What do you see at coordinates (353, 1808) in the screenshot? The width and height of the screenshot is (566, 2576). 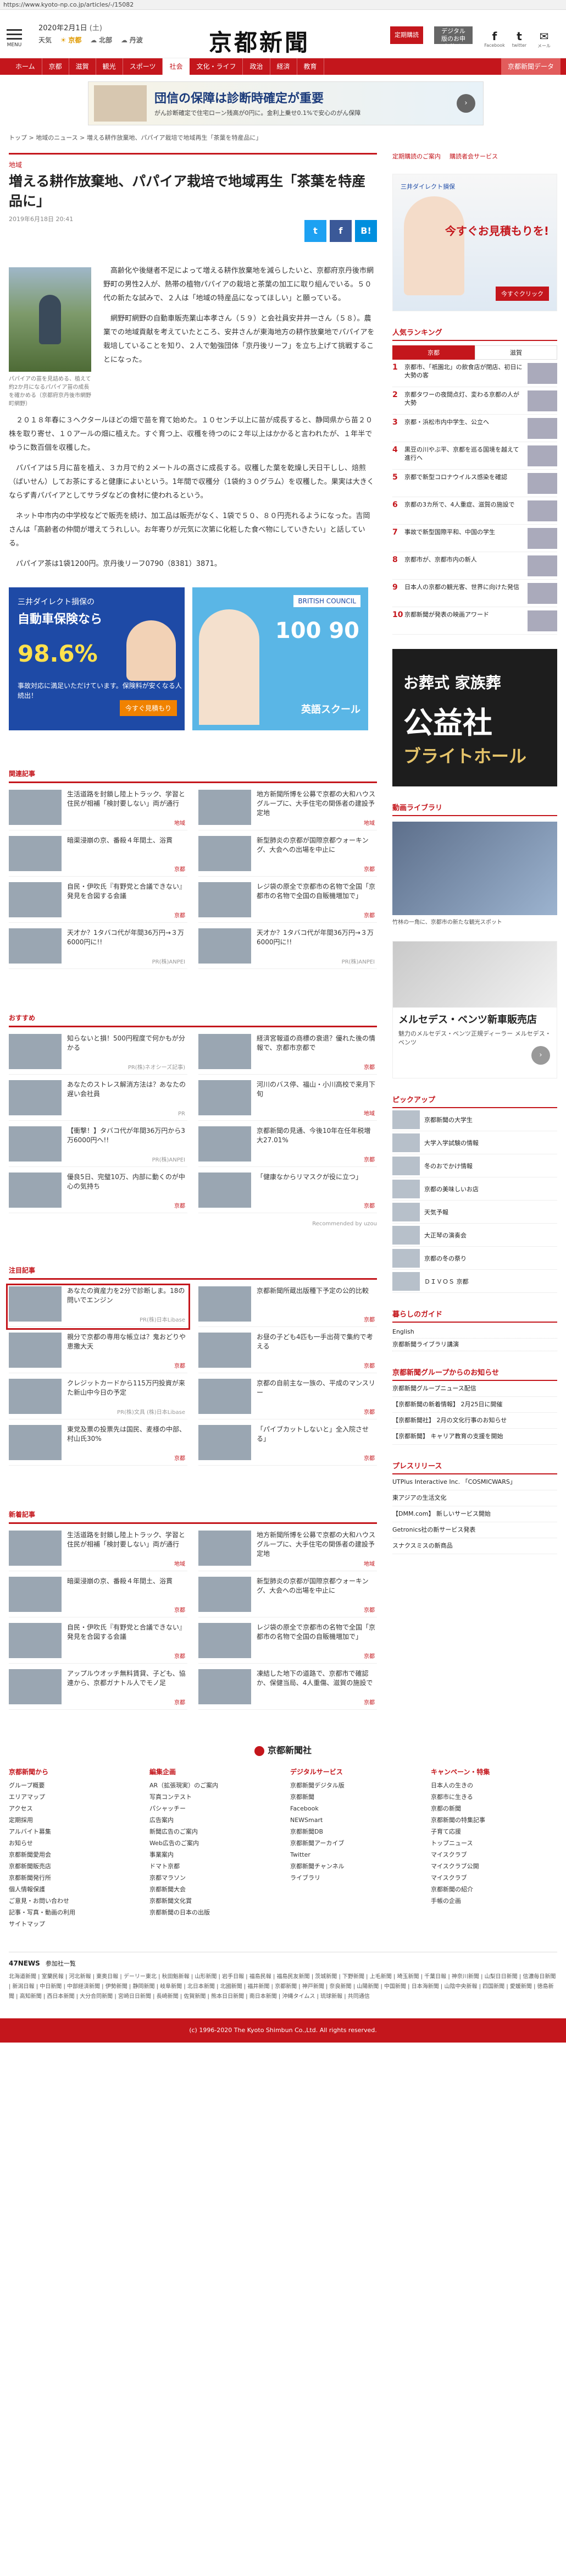 I see `footer-link: Facebook` at bounding box center [353, 1808].